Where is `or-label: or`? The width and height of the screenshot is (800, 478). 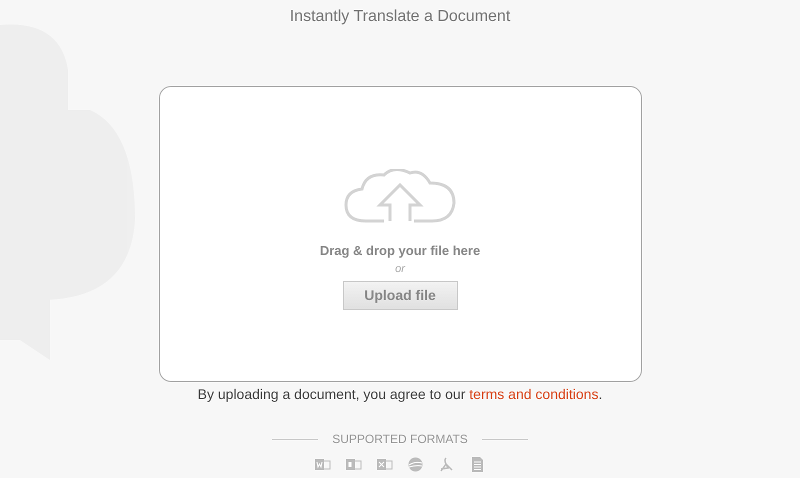
or-label: or is located at coordinates (400, 269).